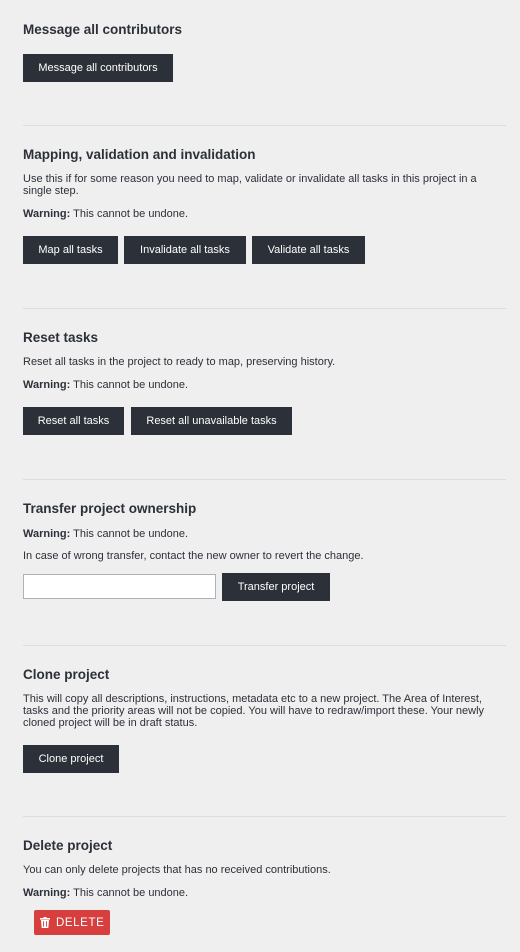 The width and height of the screenshot is (520, 952). I want to click on transfer-warning: Warning: This cannot be undone., so click(106, 534).